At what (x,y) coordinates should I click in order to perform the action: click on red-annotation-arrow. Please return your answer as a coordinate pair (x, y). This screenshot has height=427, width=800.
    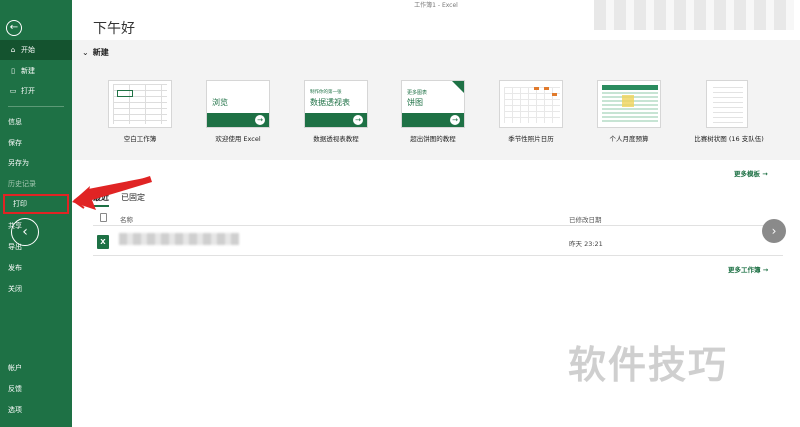
    Looking at the image, I should click on (112, 193).